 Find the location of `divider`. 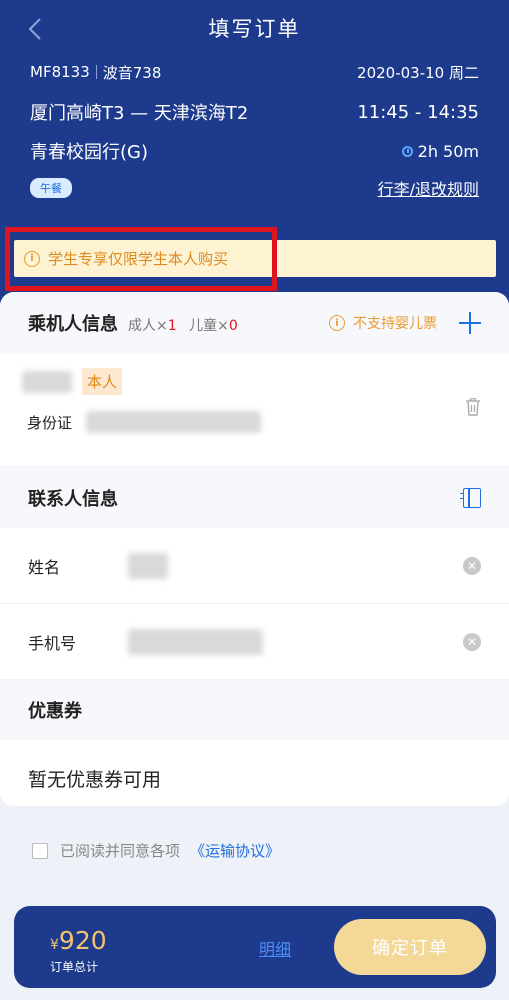

divider is located at coordinates (96, 72).